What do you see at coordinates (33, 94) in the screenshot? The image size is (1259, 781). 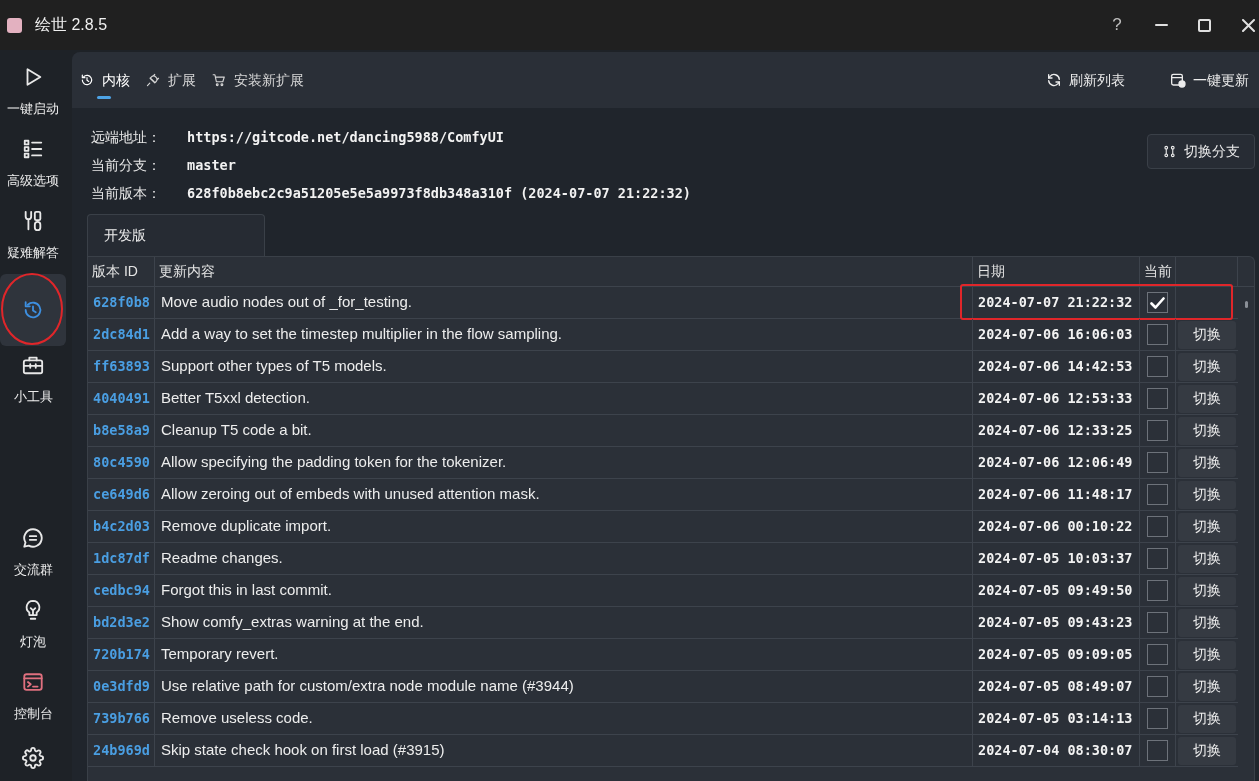 I see `sidebar-item: 一键启动` at bounding box center [33, 94].